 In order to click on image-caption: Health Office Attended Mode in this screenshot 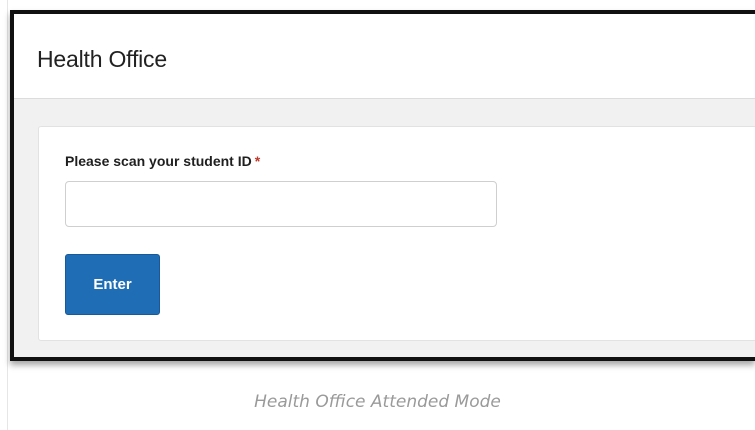, I will do `click(377, 402)`.